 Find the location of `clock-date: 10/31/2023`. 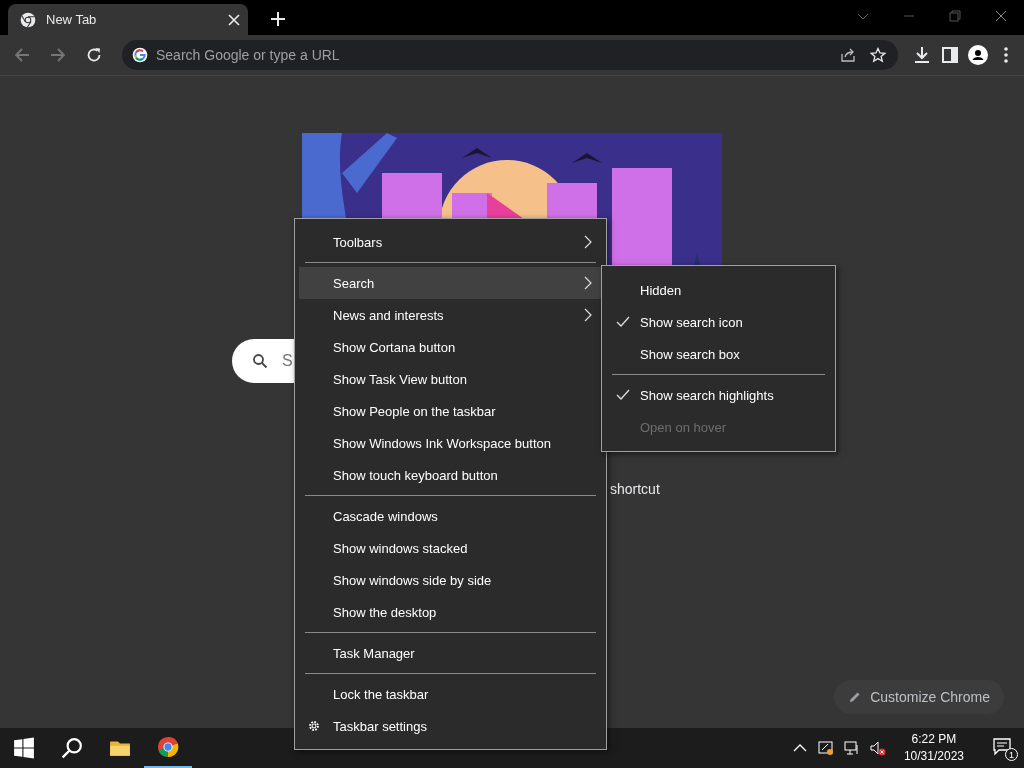

clock-date: 10/31/2023 is located at coordinates (933, 756).